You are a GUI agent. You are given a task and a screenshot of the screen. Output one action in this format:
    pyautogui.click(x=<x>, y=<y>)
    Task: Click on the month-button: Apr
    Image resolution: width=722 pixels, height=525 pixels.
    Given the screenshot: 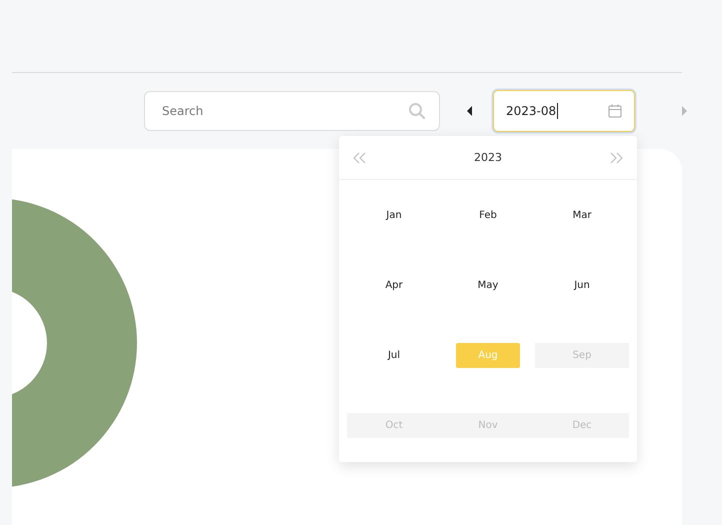 What is the action you would take?
    pyautogui.click(x=394, y=285)
    